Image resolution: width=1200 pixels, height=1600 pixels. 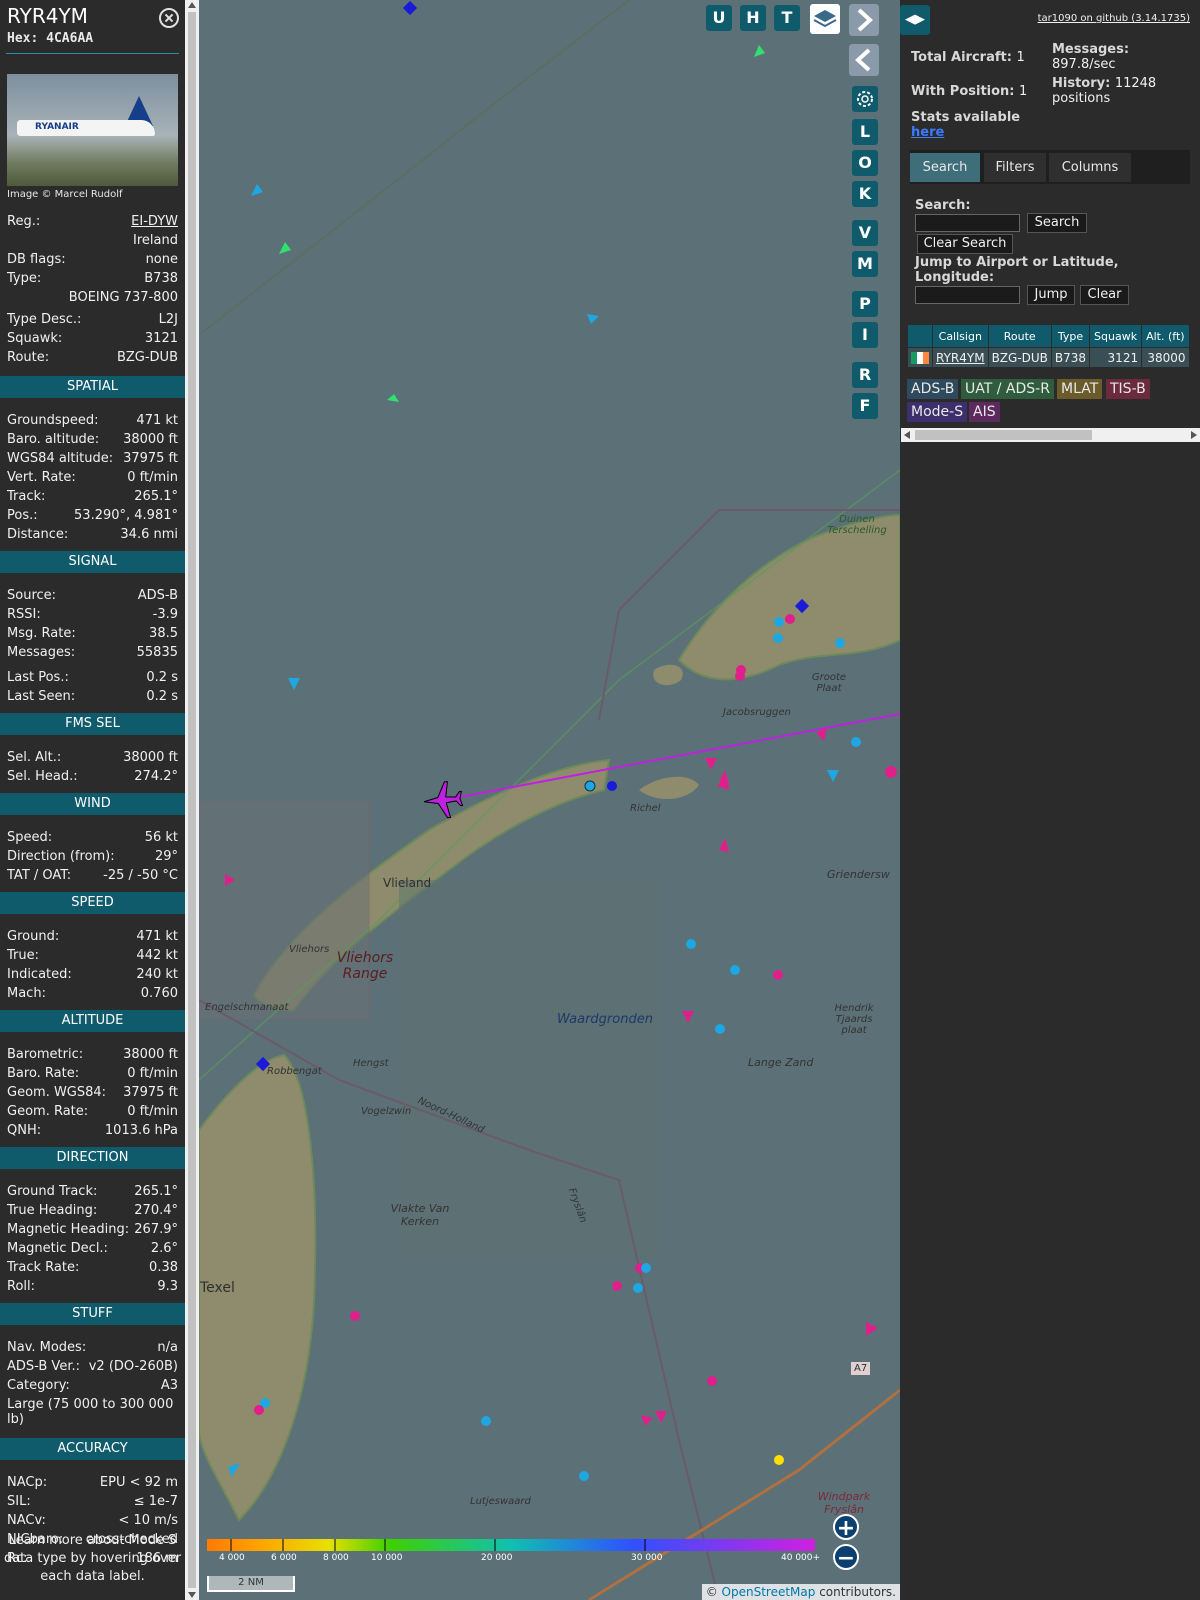 What do you see at coordinates (92, 1288) in the screenshot?
I see `info-row: Roll: 9.3` at bounding box center [92, 1288].